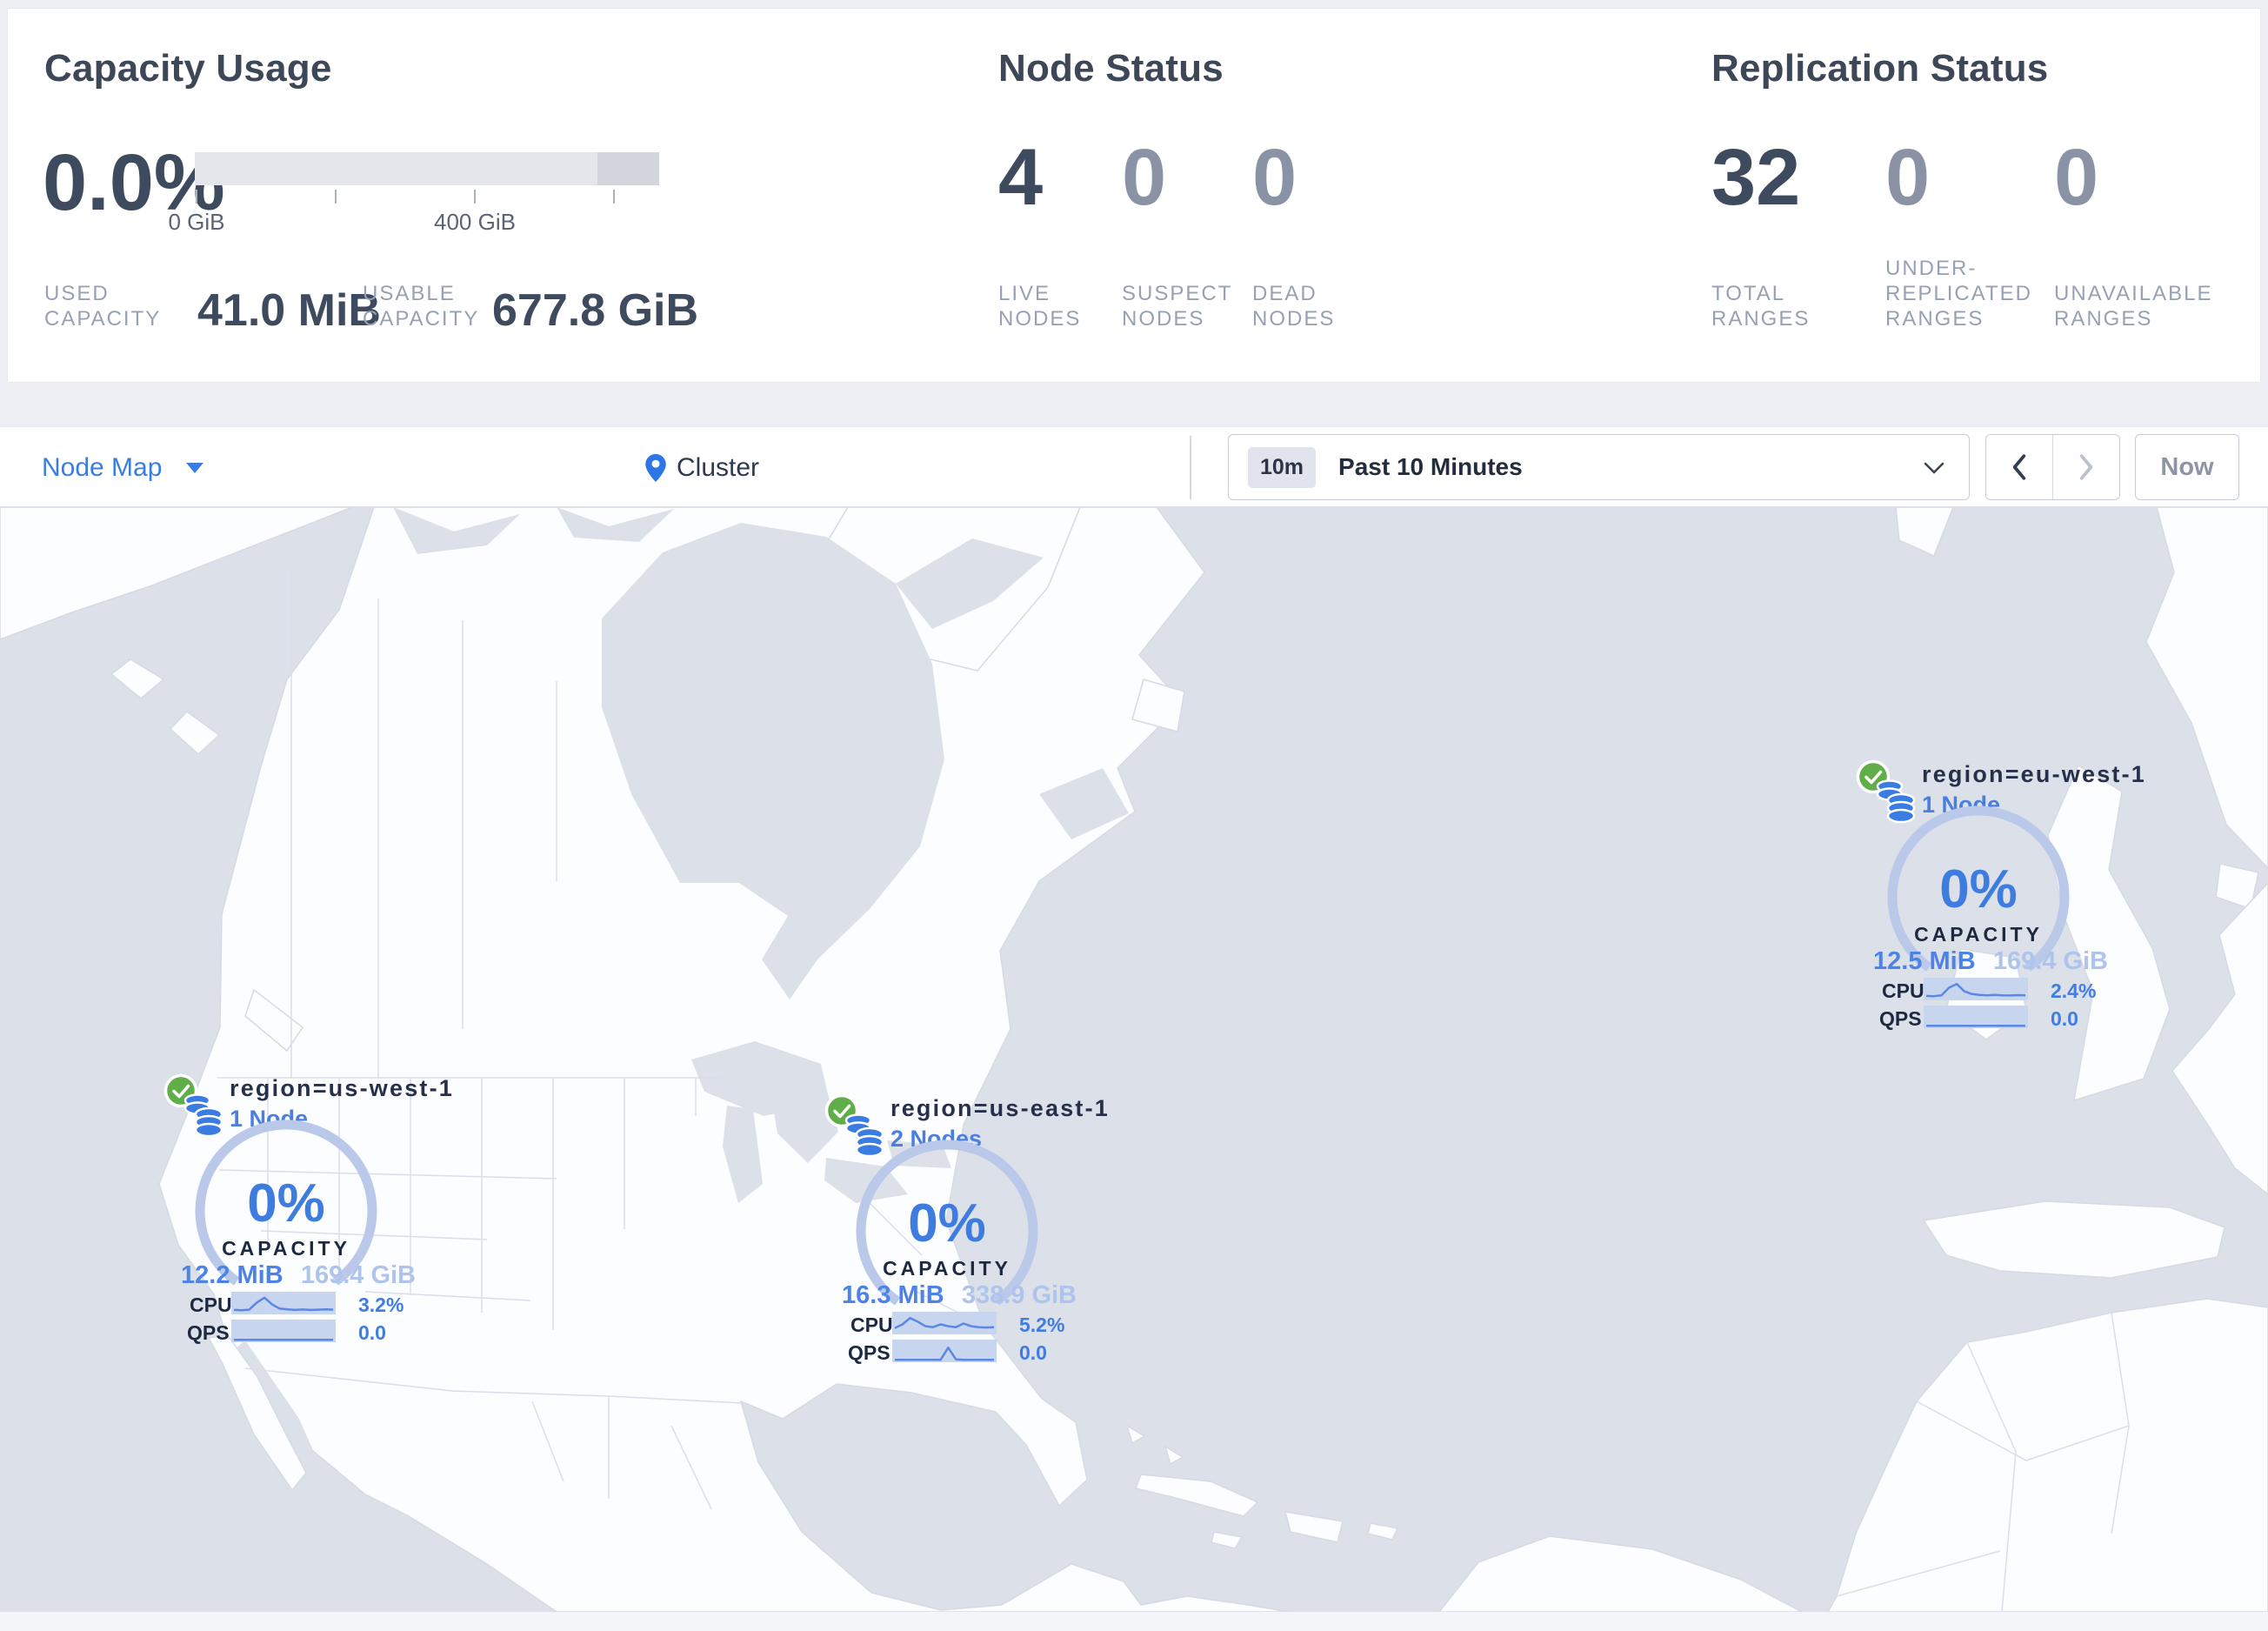 The width and height of the screenshot is (2268, 1631). I want to click on time-prev-button, so click(2019, 467).